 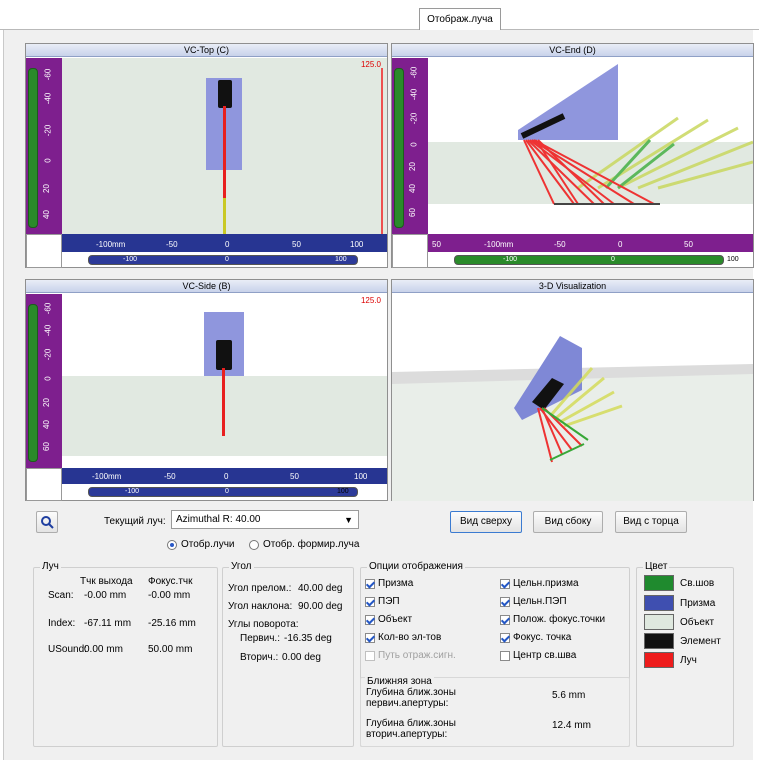 What do you see at coordinates (635, 134) in the screenshot?
I see `beam-diagram` at bounding box center [635, 134].